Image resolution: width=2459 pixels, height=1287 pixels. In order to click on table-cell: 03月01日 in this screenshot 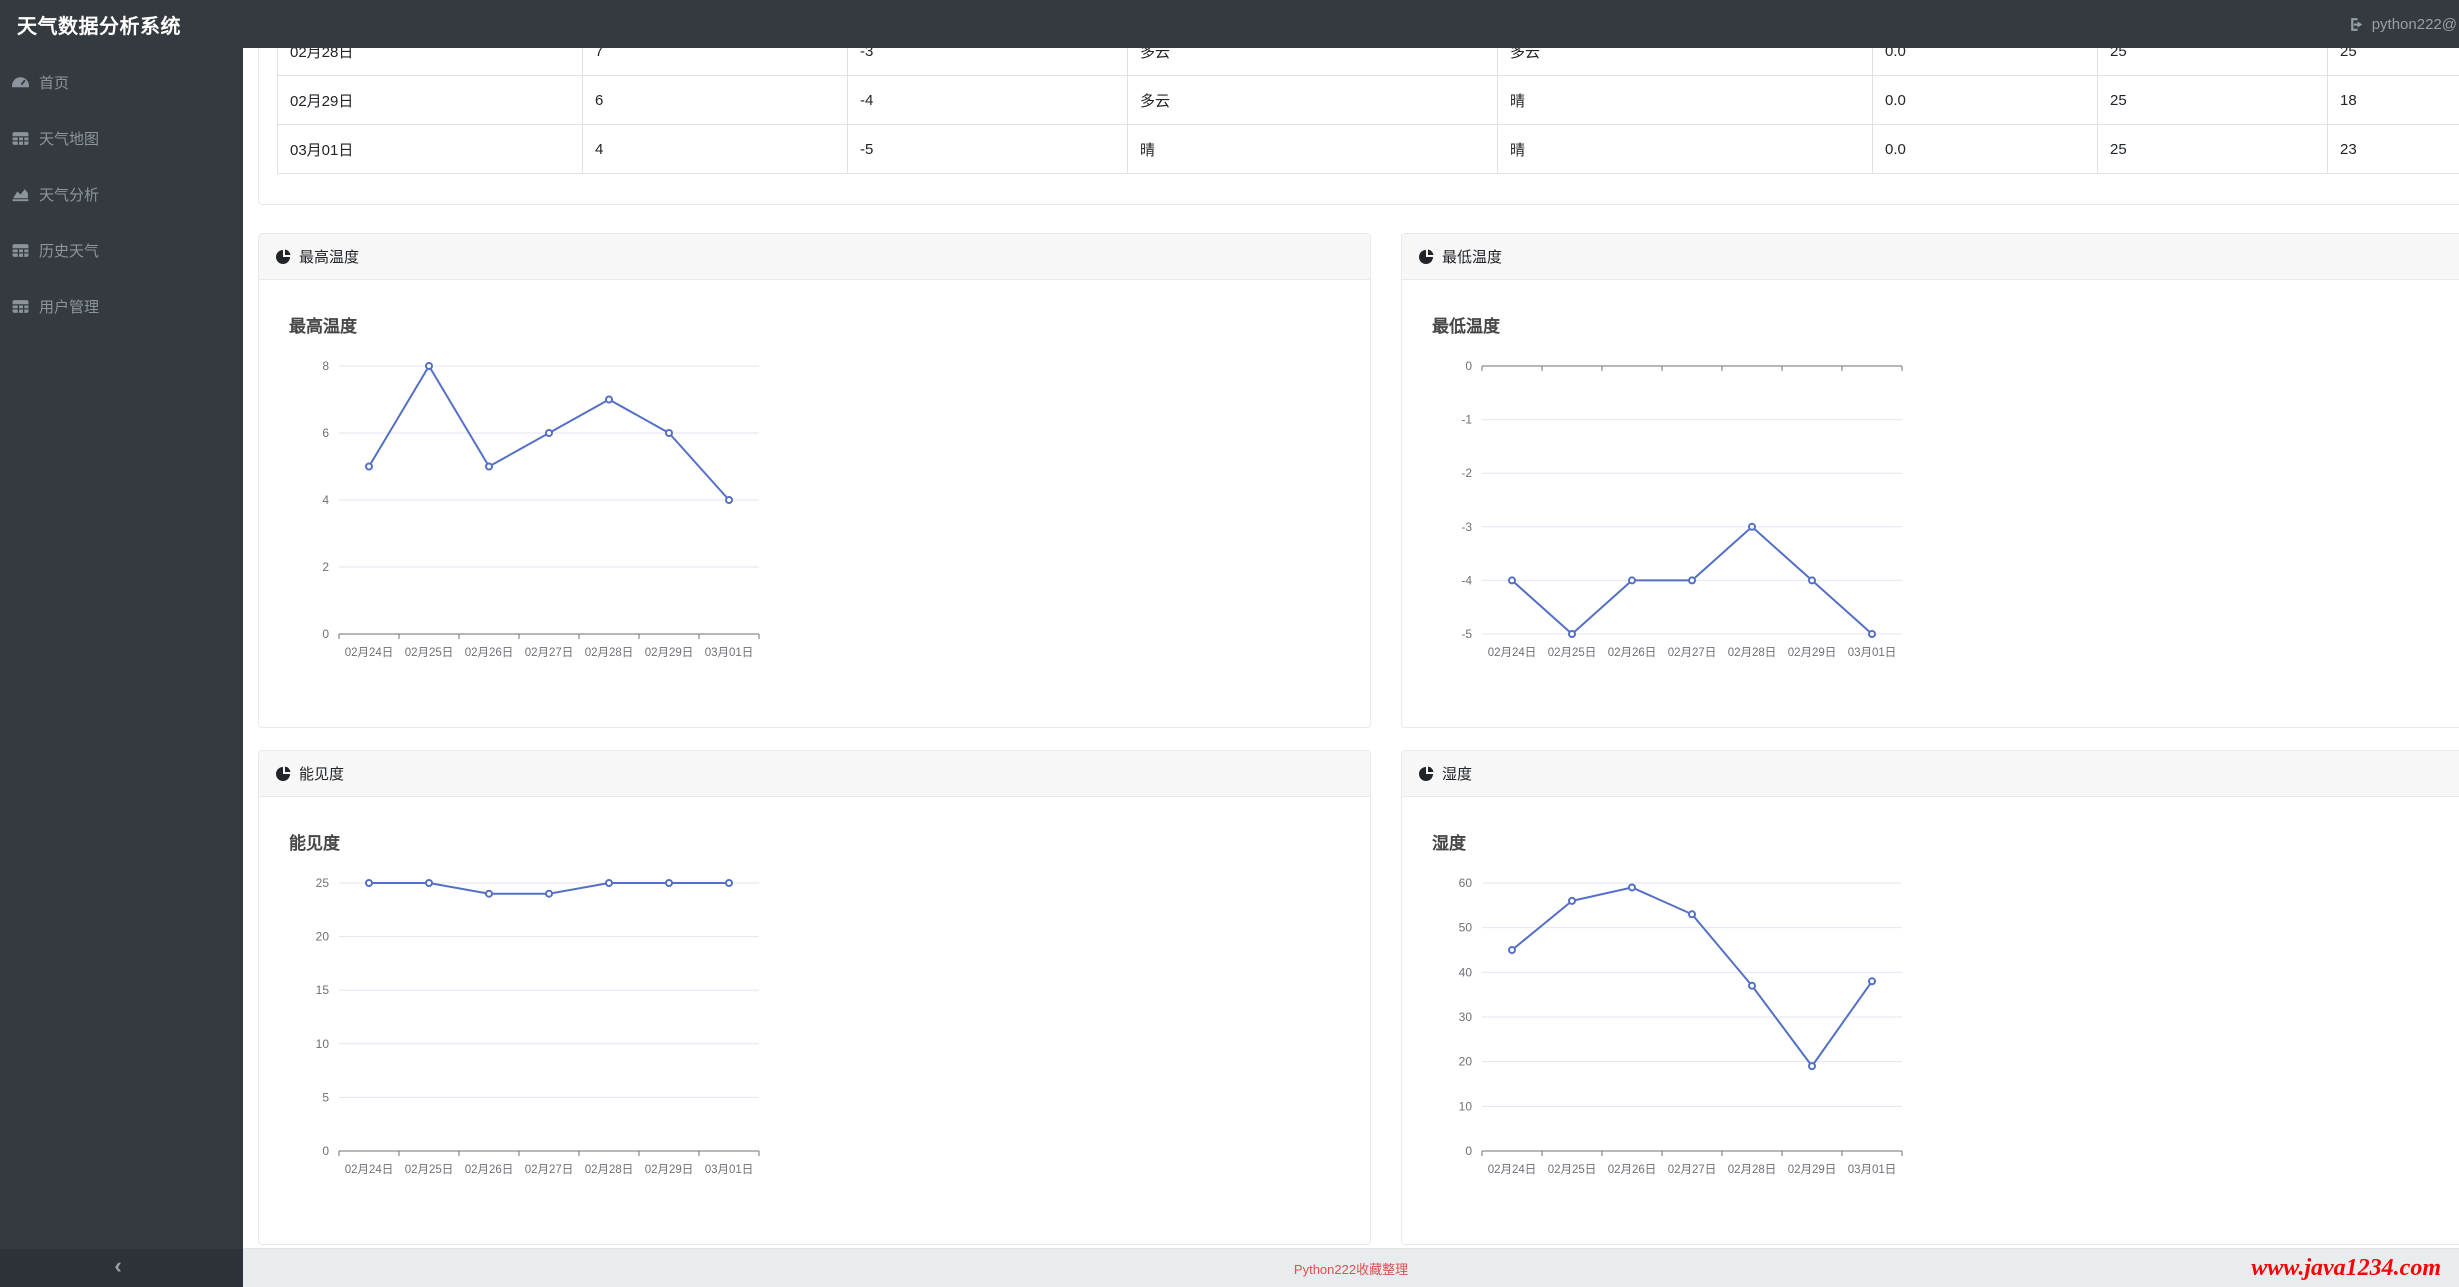, I will do `click(430, 149)`.